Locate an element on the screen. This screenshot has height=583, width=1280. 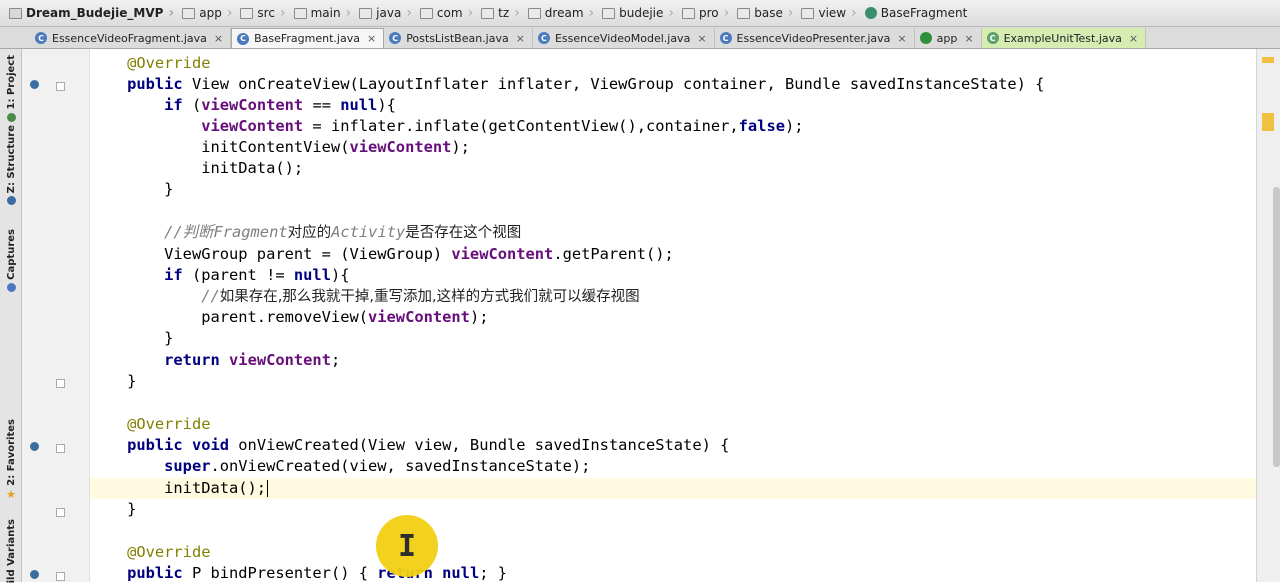
text-caret is located at coordinates (268, 488).